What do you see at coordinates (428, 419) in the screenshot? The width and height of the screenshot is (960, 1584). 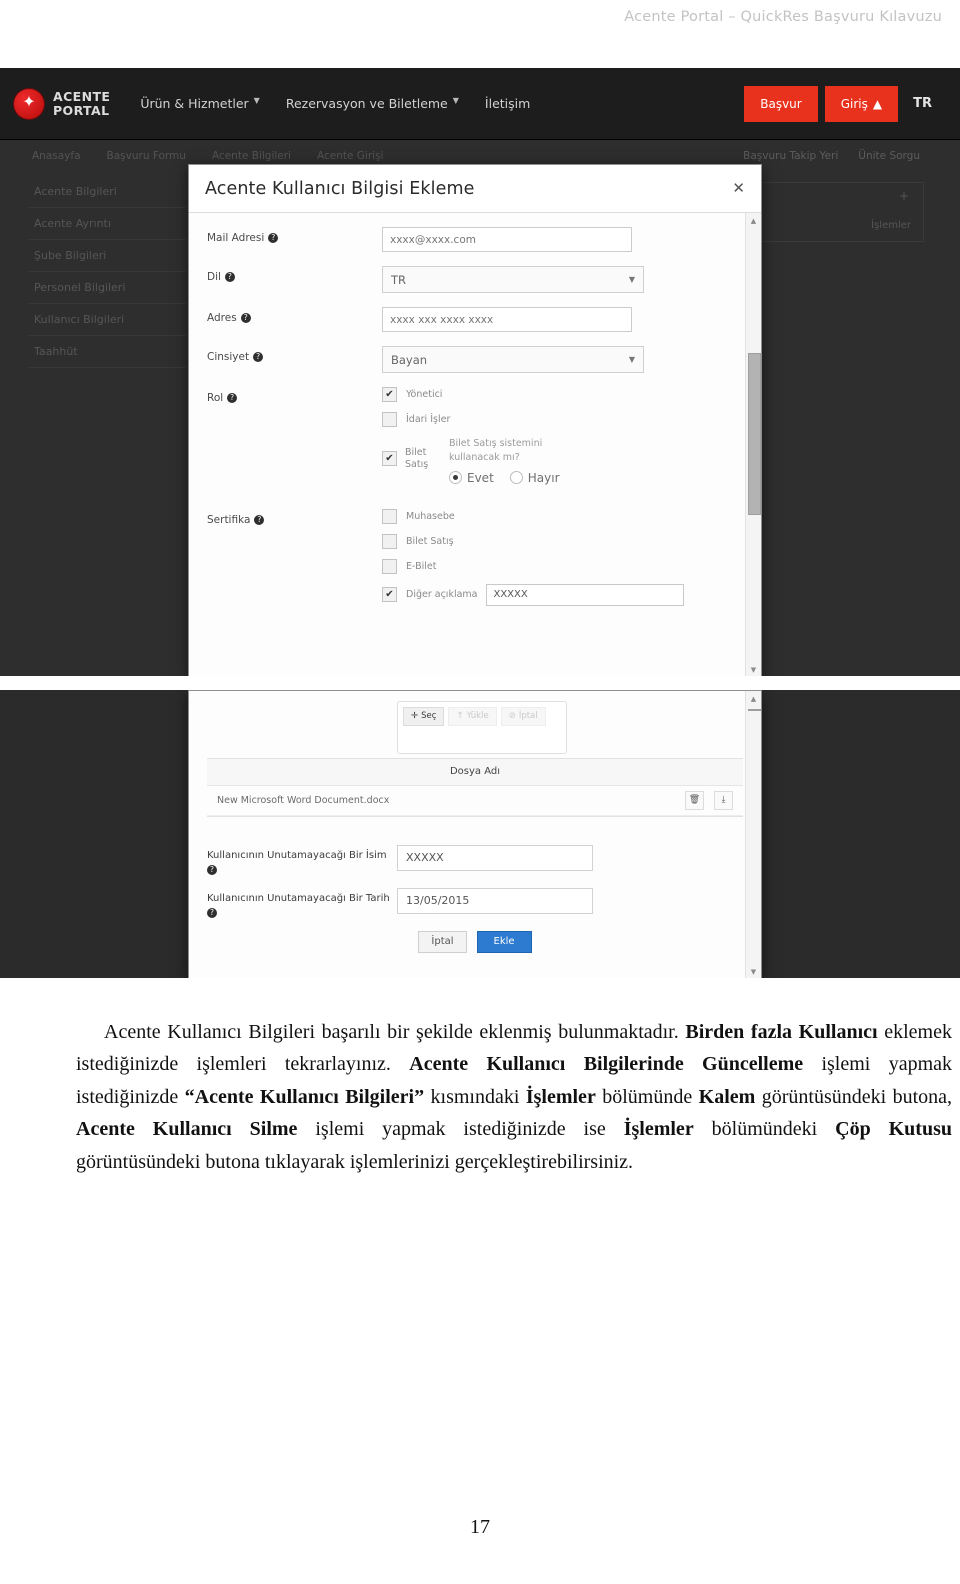 I see `checkbox-label: İdari İşler` at bounding box center [428, 419].